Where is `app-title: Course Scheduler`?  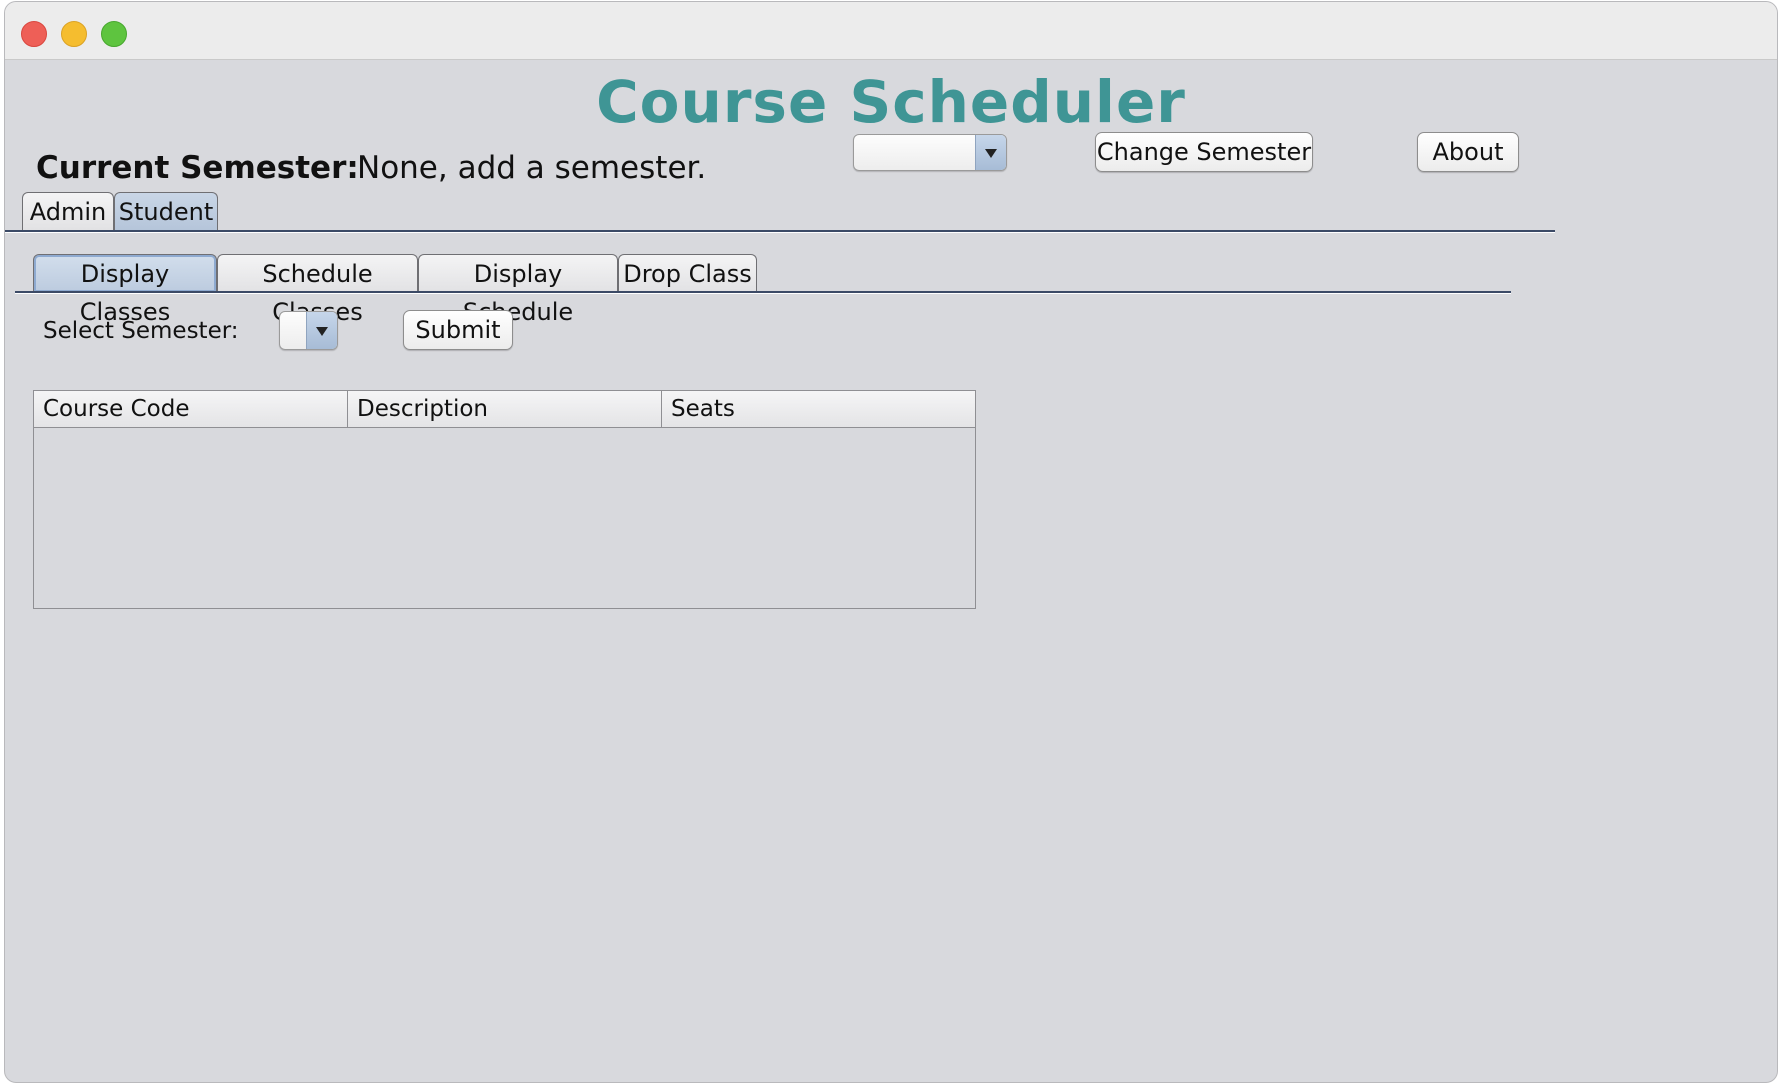
app-title: Course Scheduler is located at coordinates (891, 102).